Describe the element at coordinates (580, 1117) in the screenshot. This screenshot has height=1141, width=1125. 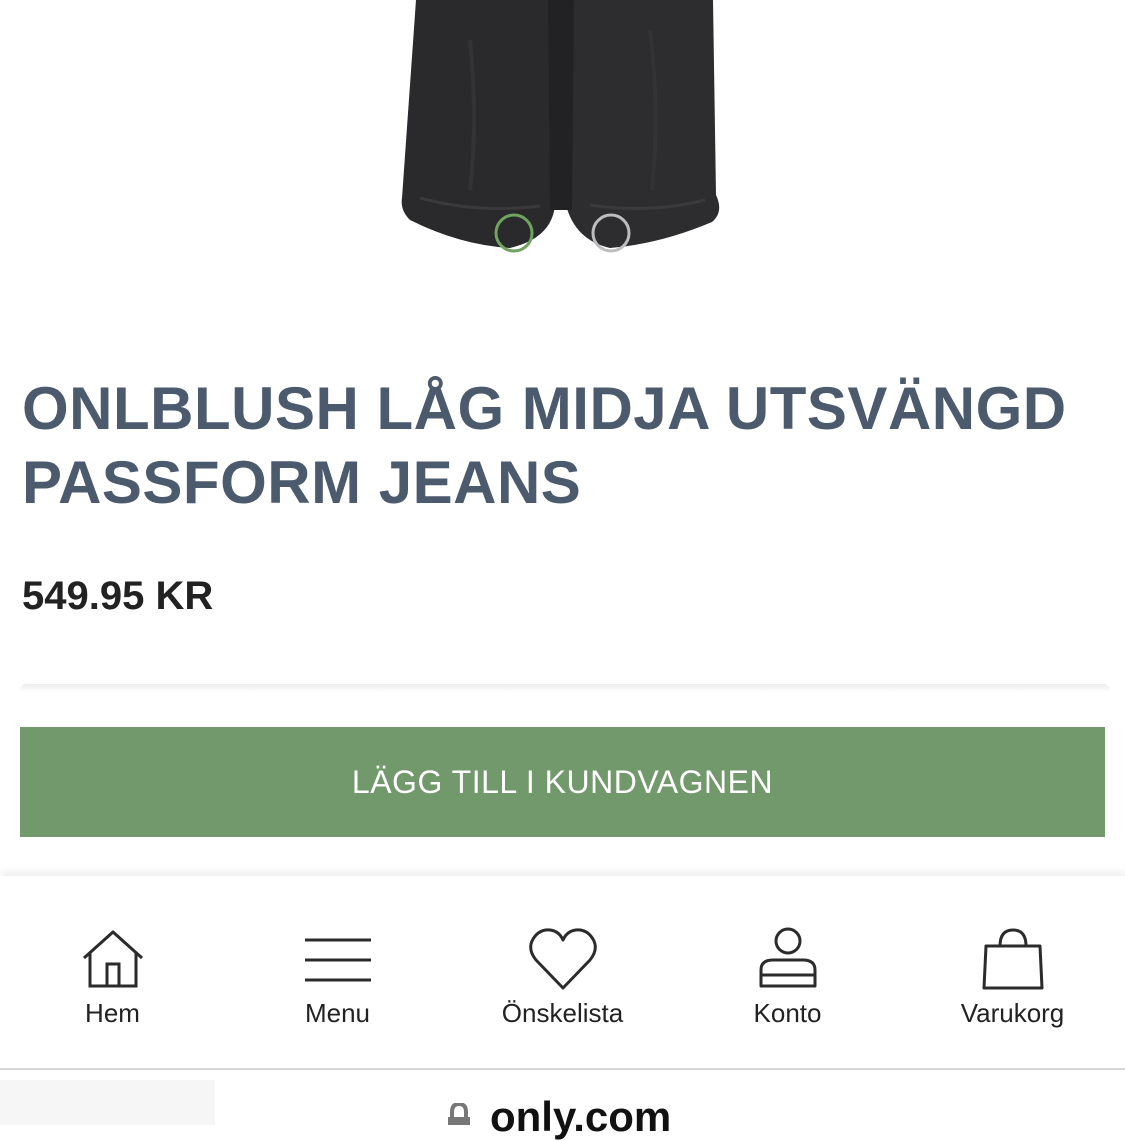
I see `browser-url: only.com` at that location.